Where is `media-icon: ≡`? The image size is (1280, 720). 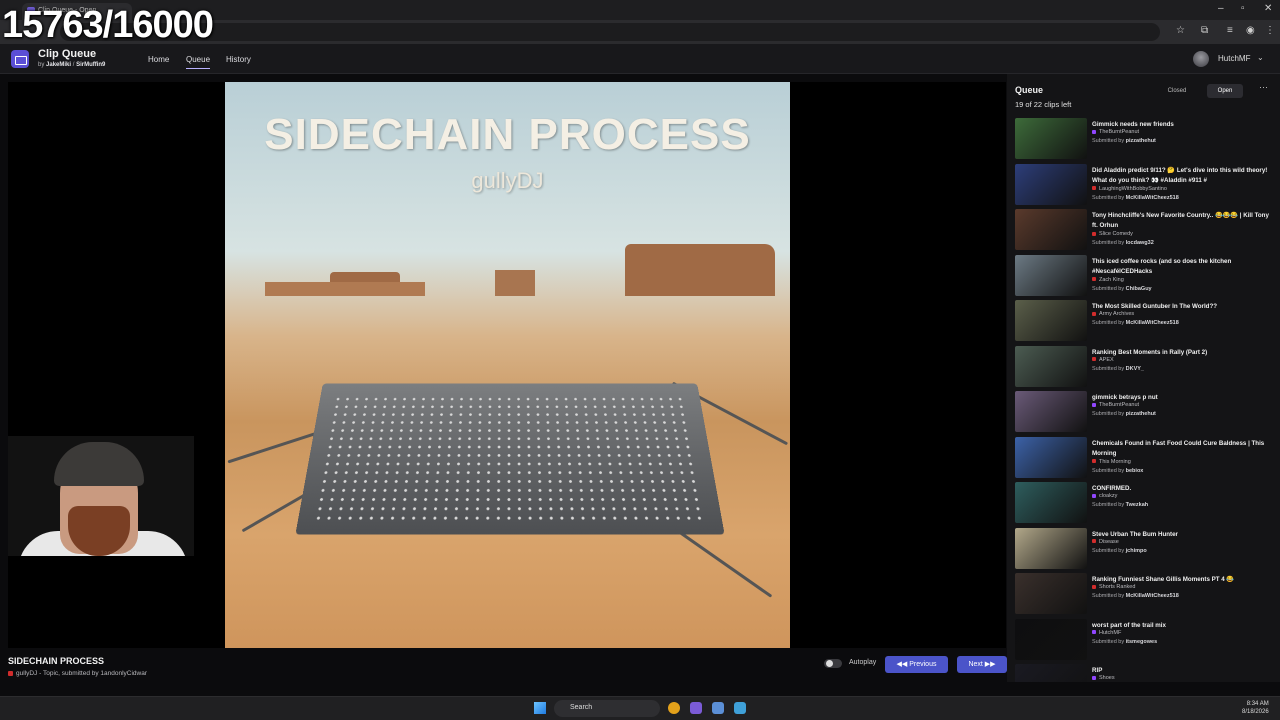
media-icon: ≡ is located at coordinates (1230, 30).